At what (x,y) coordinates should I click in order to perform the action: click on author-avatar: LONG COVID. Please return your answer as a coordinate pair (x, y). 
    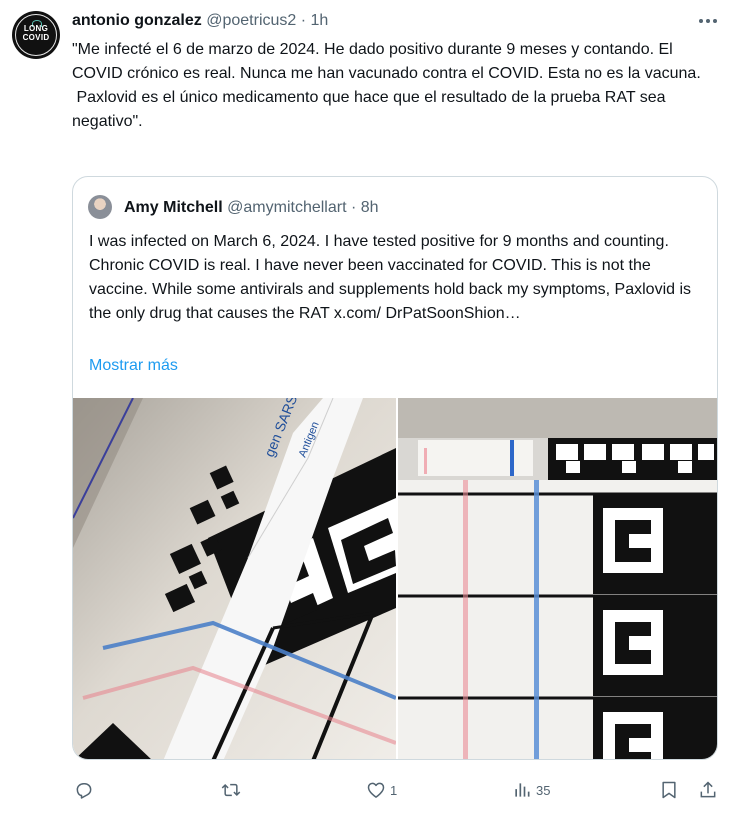
    Looking at the image, I should click on (36, 35).